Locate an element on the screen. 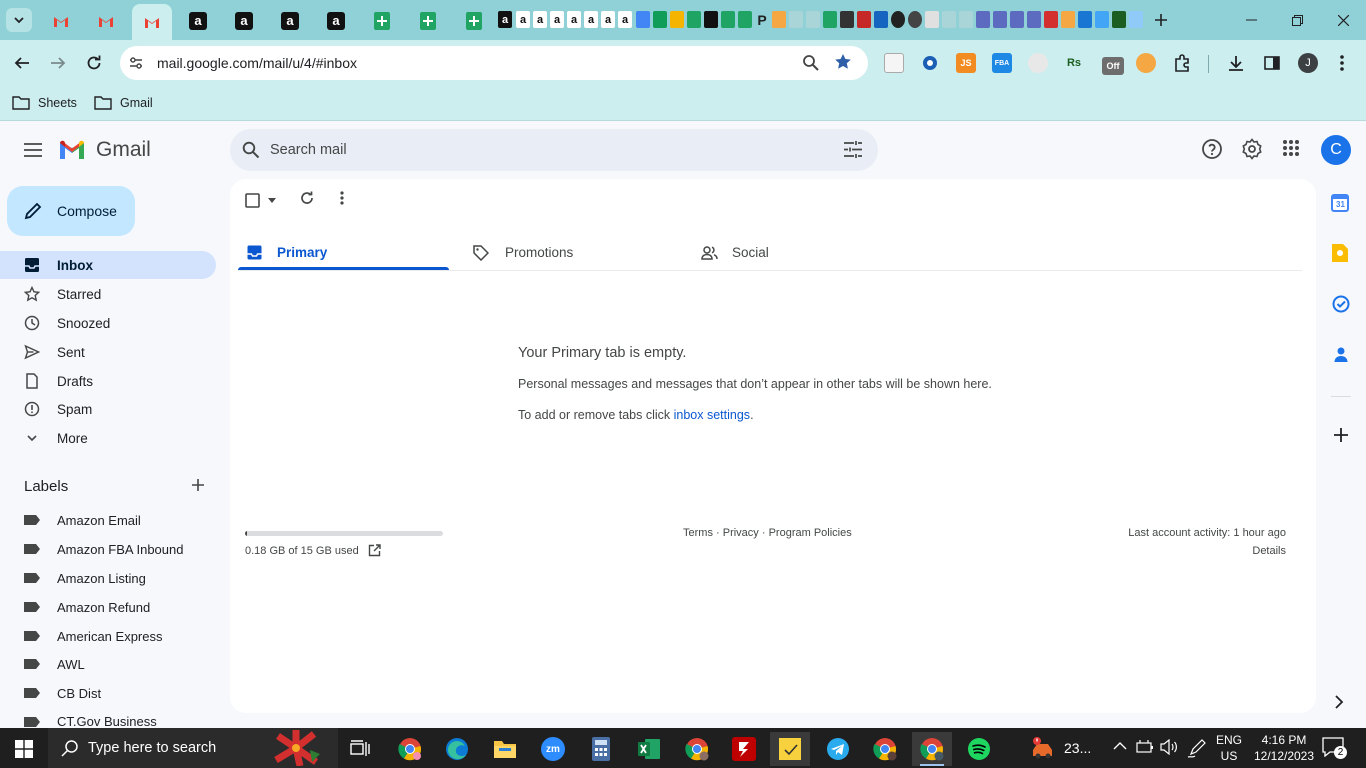 The height and width of the screenshot is (768, 1366). show-hidden-icons-button is located at coordinates (1120, 748).